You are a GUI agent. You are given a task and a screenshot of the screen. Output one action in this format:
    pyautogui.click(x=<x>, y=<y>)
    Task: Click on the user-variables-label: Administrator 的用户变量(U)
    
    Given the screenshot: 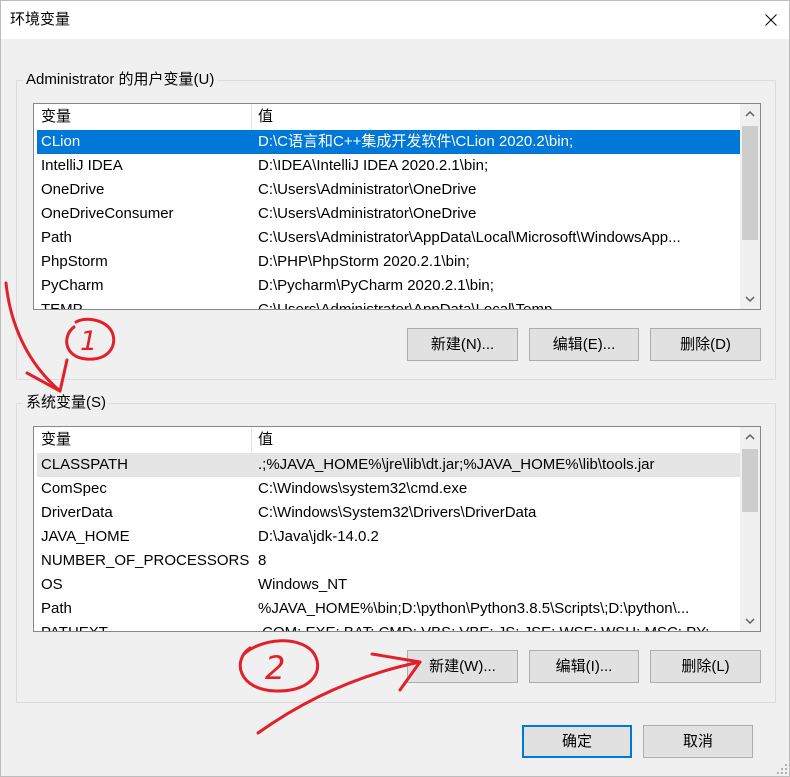 What is the action you would take?
    pyautogui.click(x=120, y=80)
    